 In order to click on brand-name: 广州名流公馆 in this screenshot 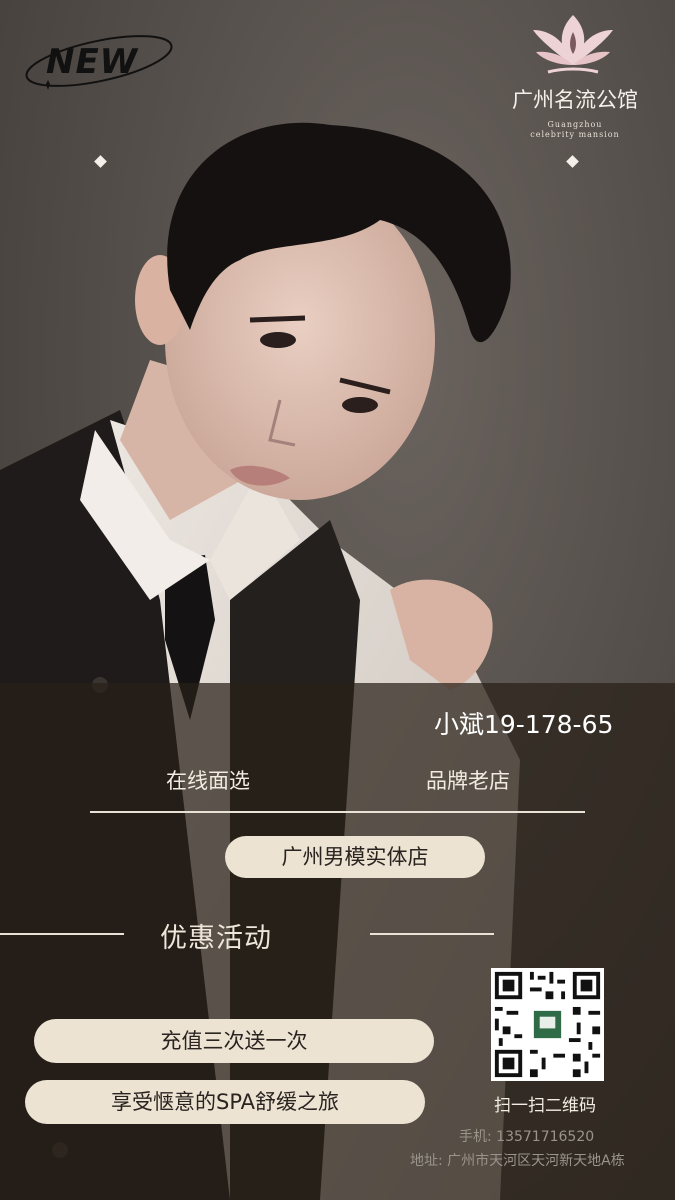, I will do `click(575, 100)`.